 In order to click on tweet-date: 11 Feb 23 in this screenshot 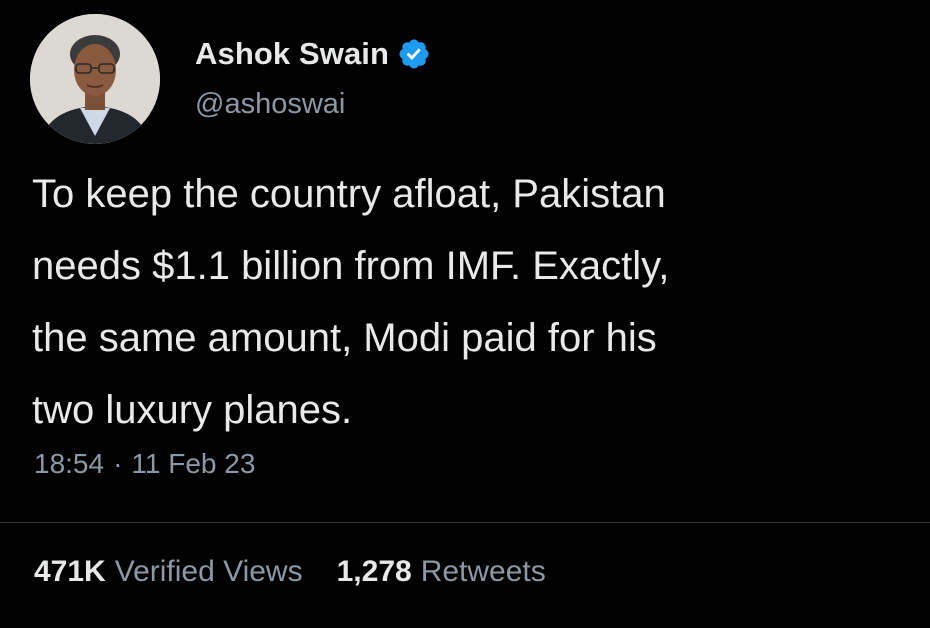, I will do `click(193, 464)`.